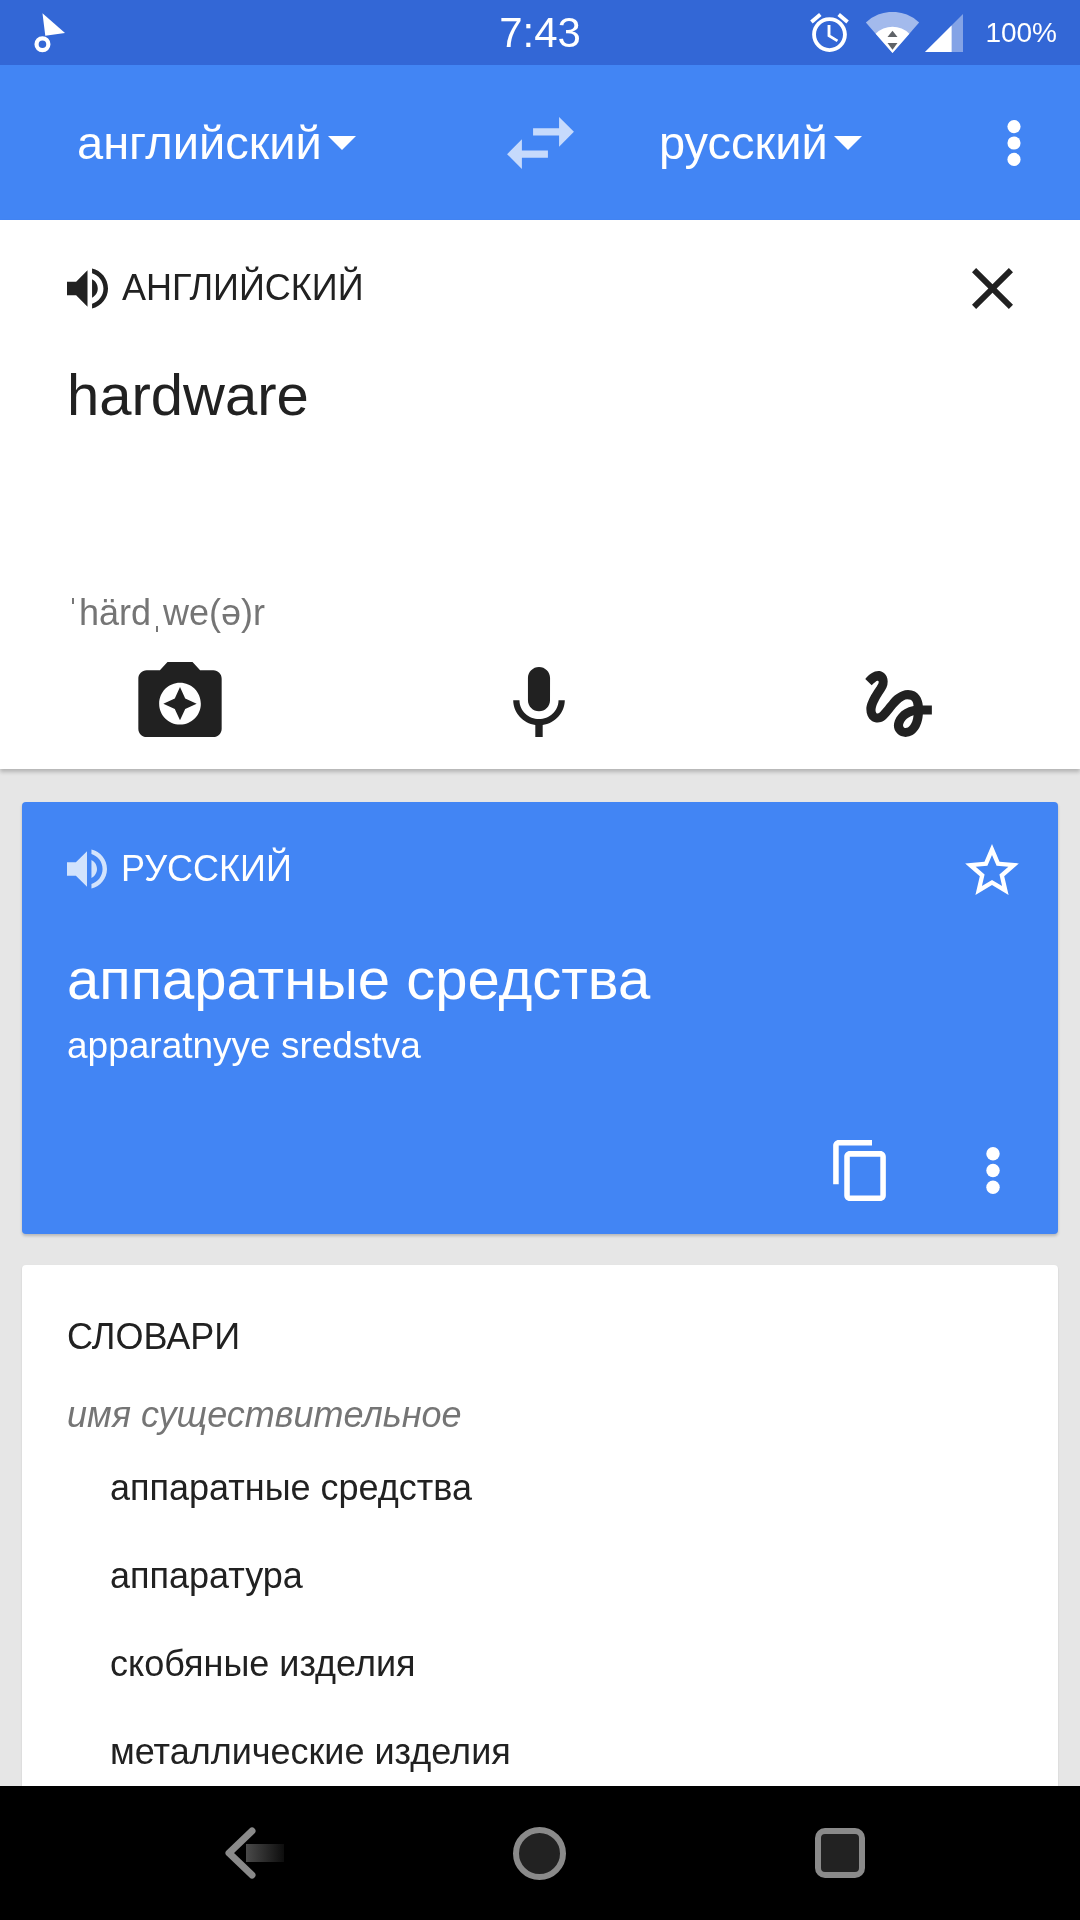 The image size is (1080, 1920). What do you see at coordinates (49, 32) in the screenshot?
I see `flag-icon` at bounding box center [49, 32].